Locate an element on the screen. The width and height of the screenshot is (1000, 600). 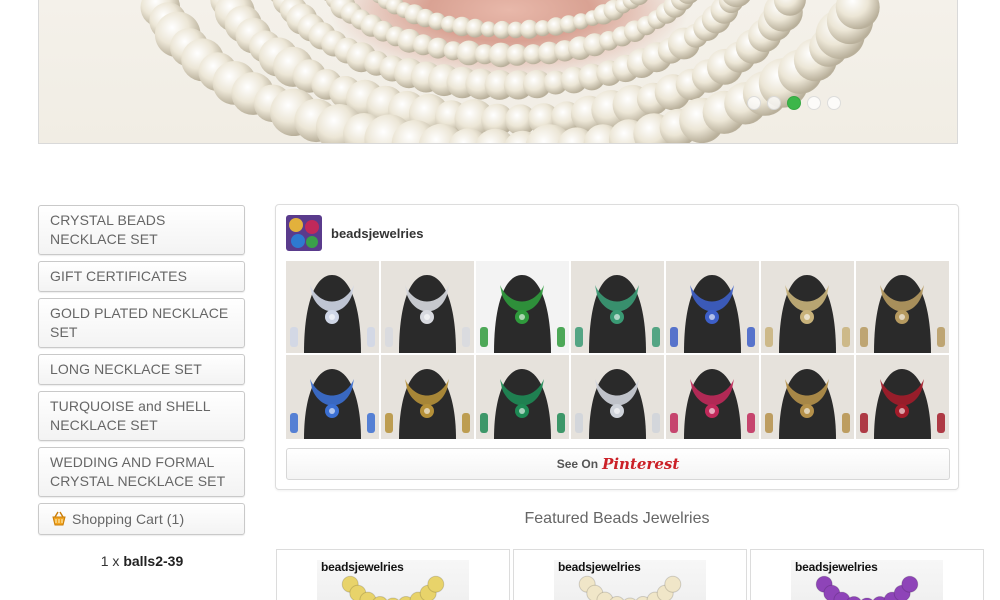
see-on-pinterest-button: See On Pinterest is located at coordinates (618, 464).